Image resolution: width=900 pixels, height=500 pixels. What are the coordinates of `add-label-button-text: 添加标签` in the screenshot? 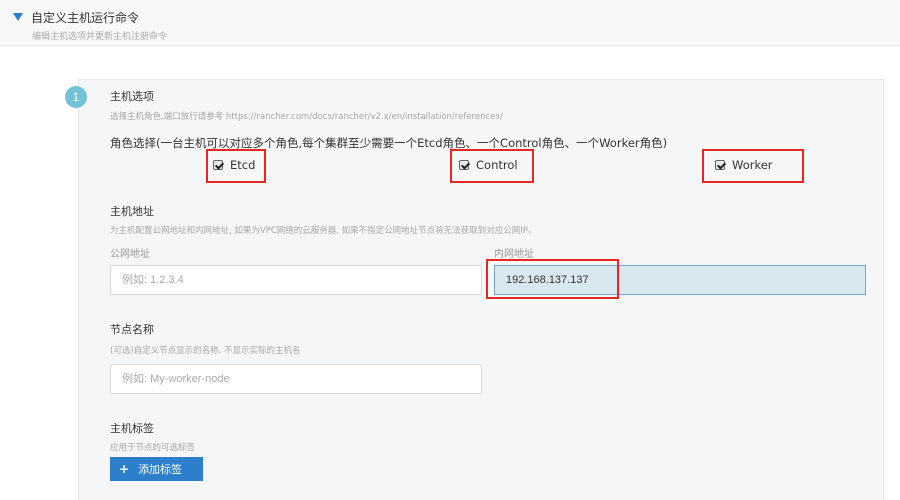 It's located at (160, 469).